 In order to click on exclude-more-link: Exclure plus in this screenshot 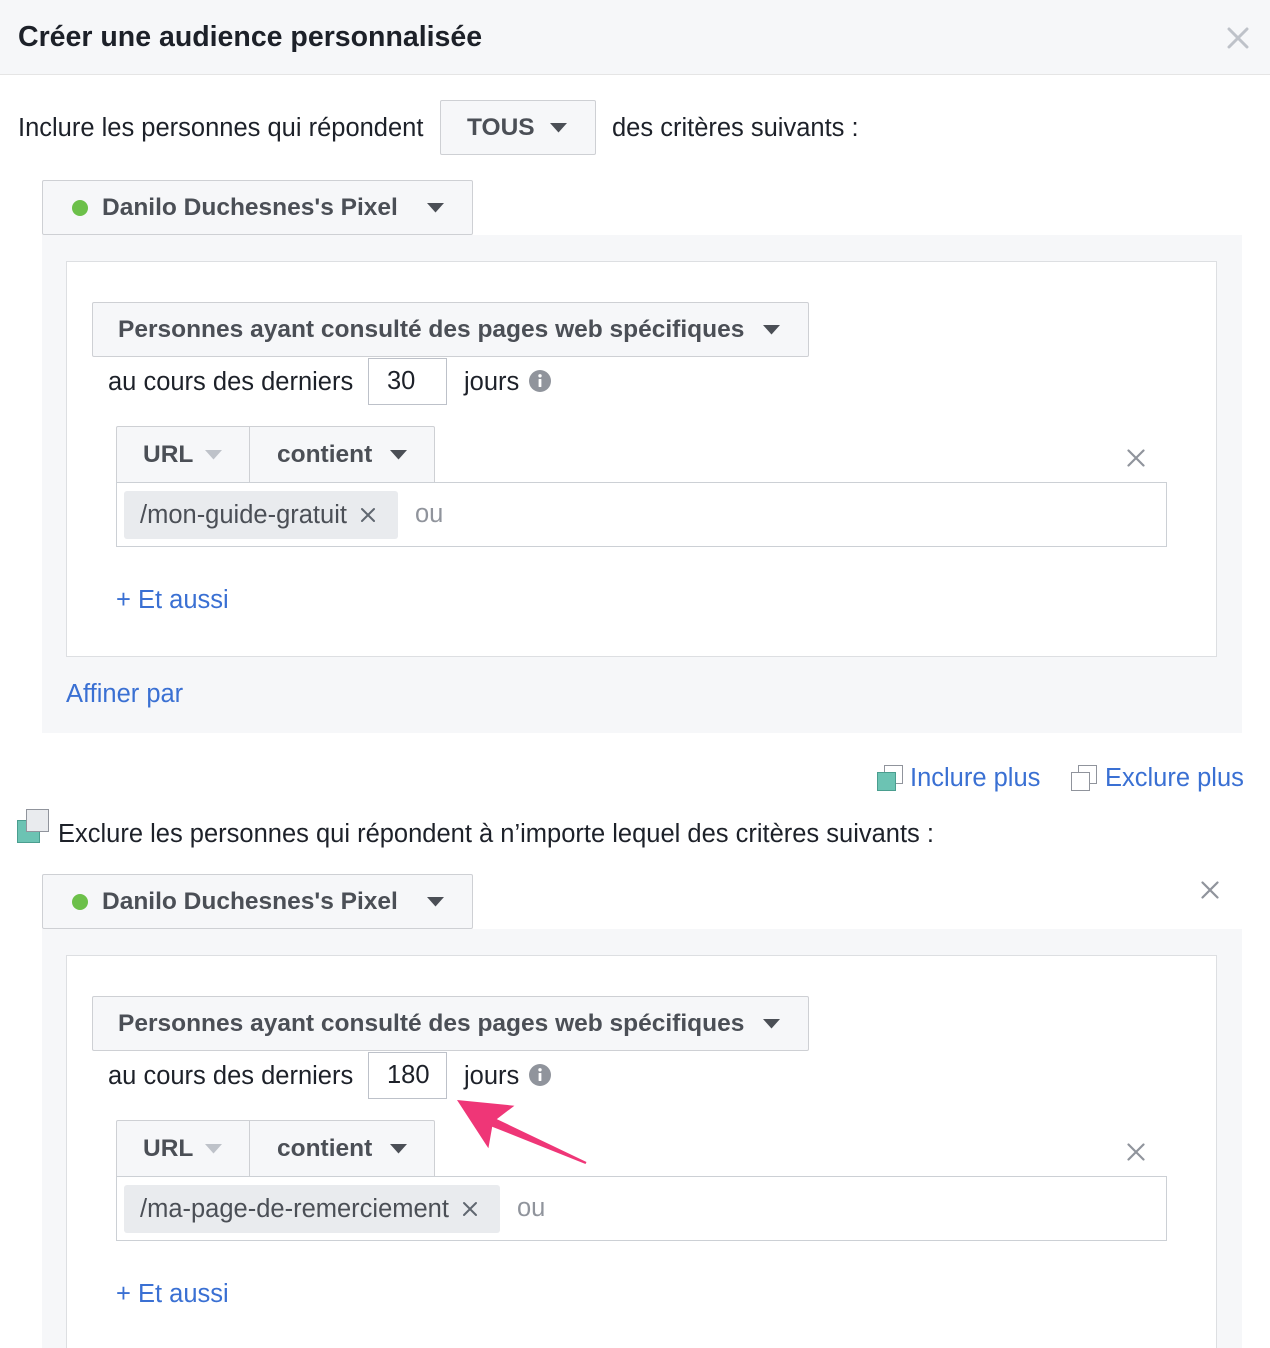, I will do `click(1174, 778)`.